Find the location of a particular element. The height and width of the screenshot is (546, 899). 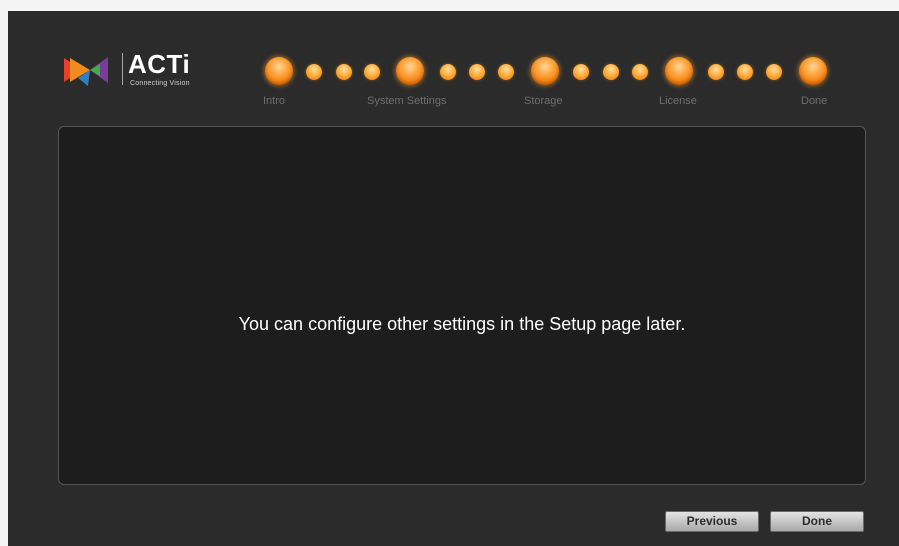

step-dot-storage-icon is located at coordinates (545, 71).